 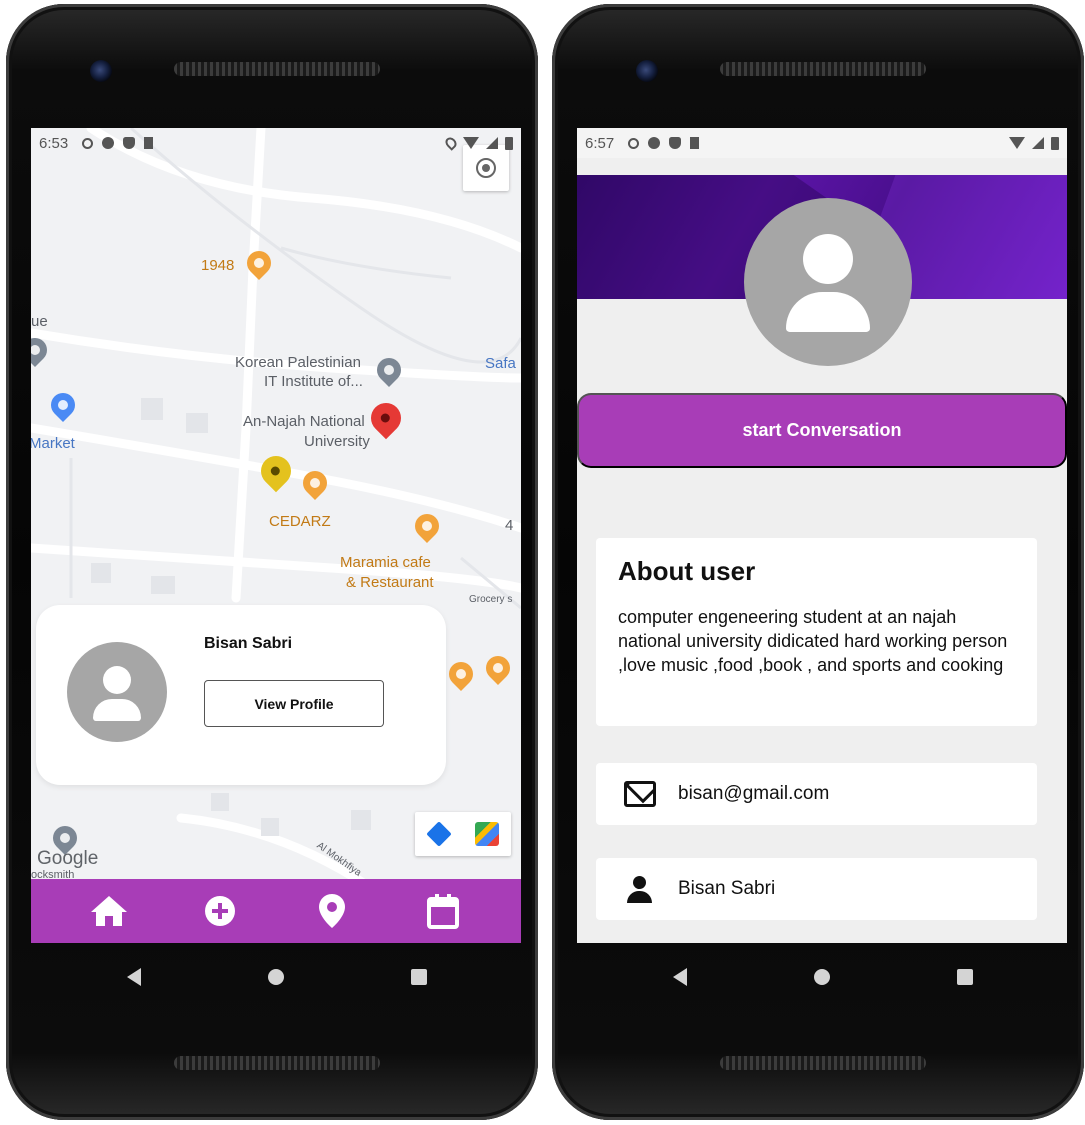 I want to click on nav-add, so click(x=220, y=911).